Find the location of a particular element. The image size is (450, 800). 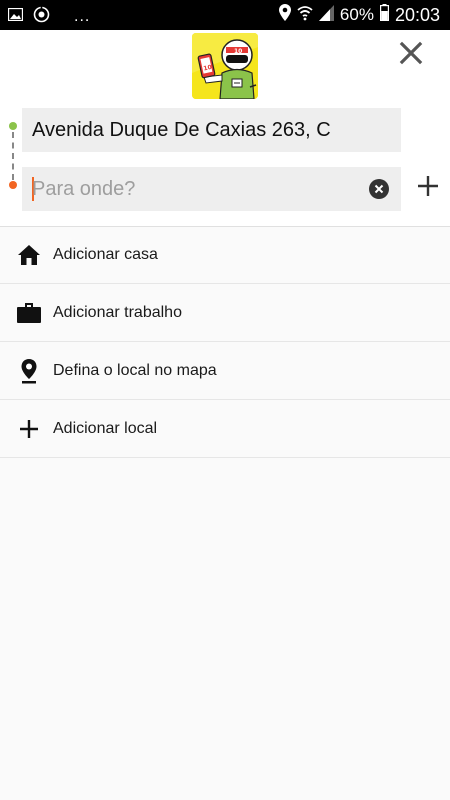

origin-field is located at coordinates (211, 130).